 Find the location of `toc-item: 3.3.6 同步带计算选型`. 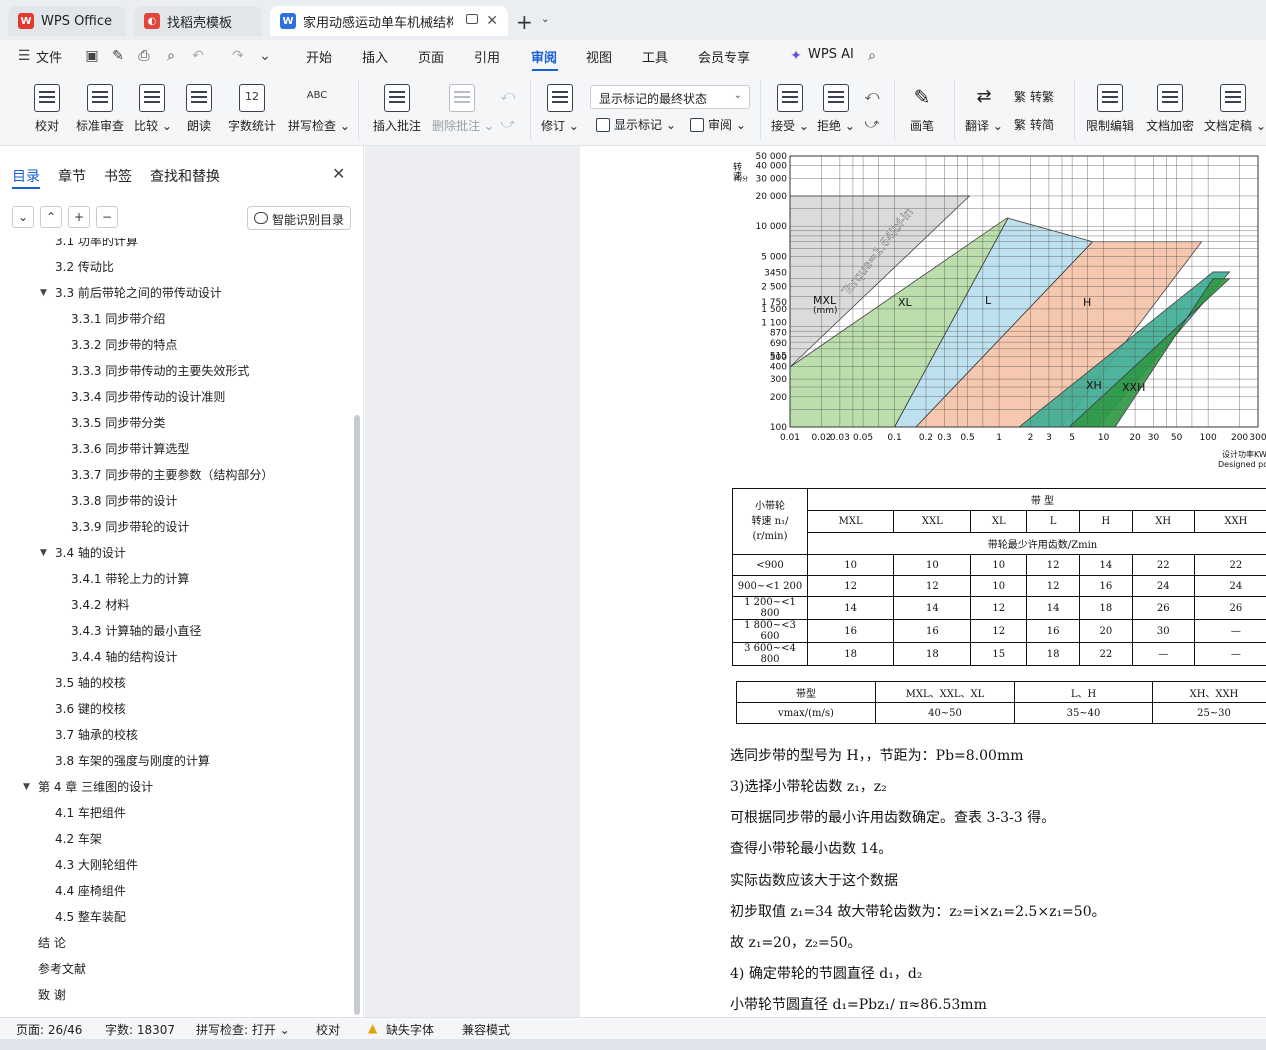

toc-item: 3.3.6 同步带计算选型 is located at coordinates (130, 449).